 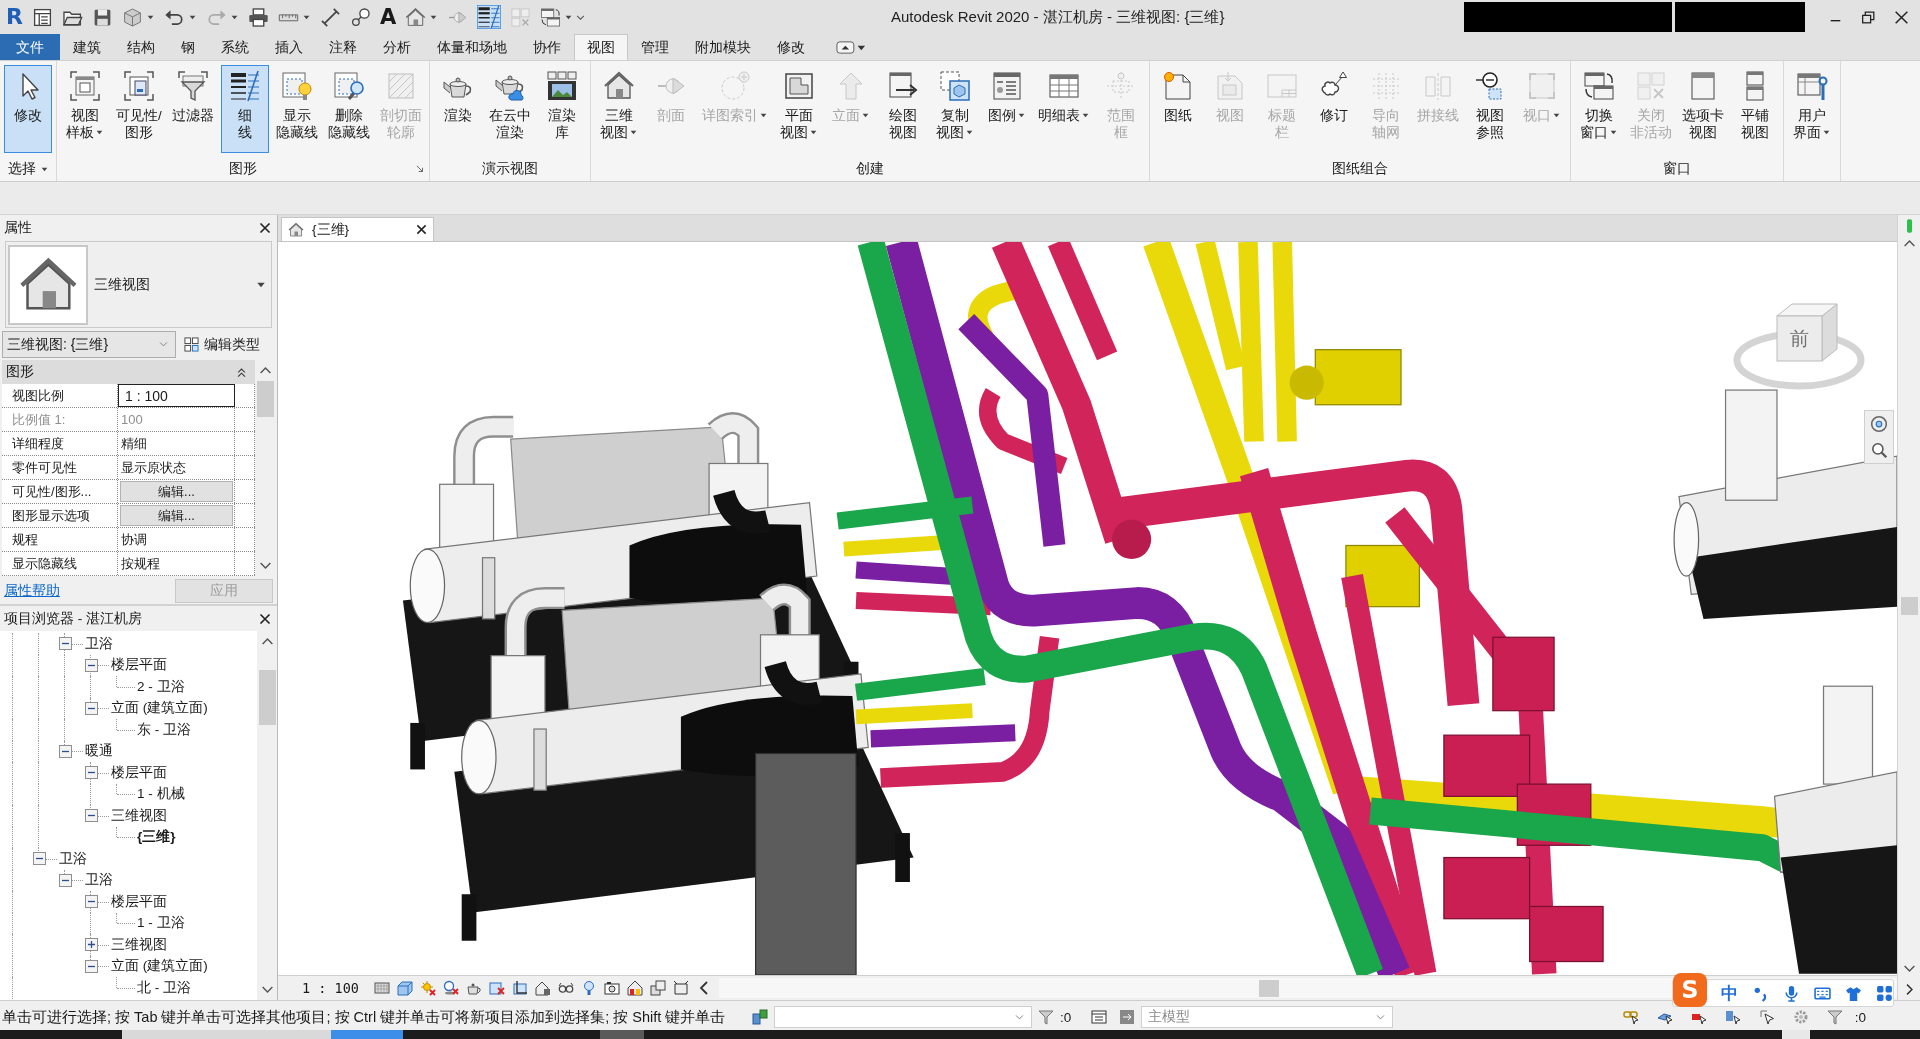 What do you see at coordinates (1791, 993) in the screenshot?
I see `microphone-icon` at bounding box center [1791, 993].